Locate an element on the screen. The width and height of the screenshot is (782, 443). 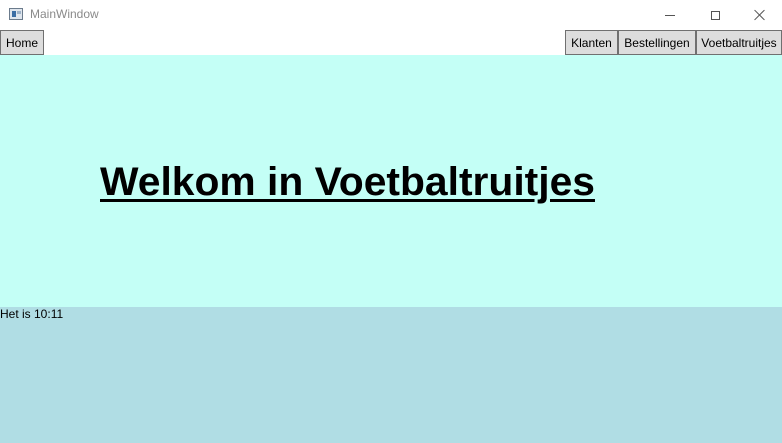
klanten-button: Klanten is located at coordinates (591, 42).